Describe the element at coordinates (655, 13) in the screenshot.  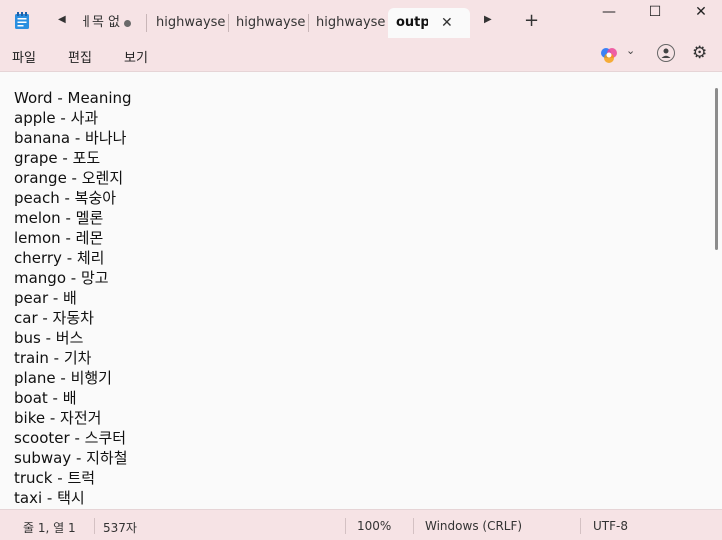
I see `maximize-icon: ☐` at that location.